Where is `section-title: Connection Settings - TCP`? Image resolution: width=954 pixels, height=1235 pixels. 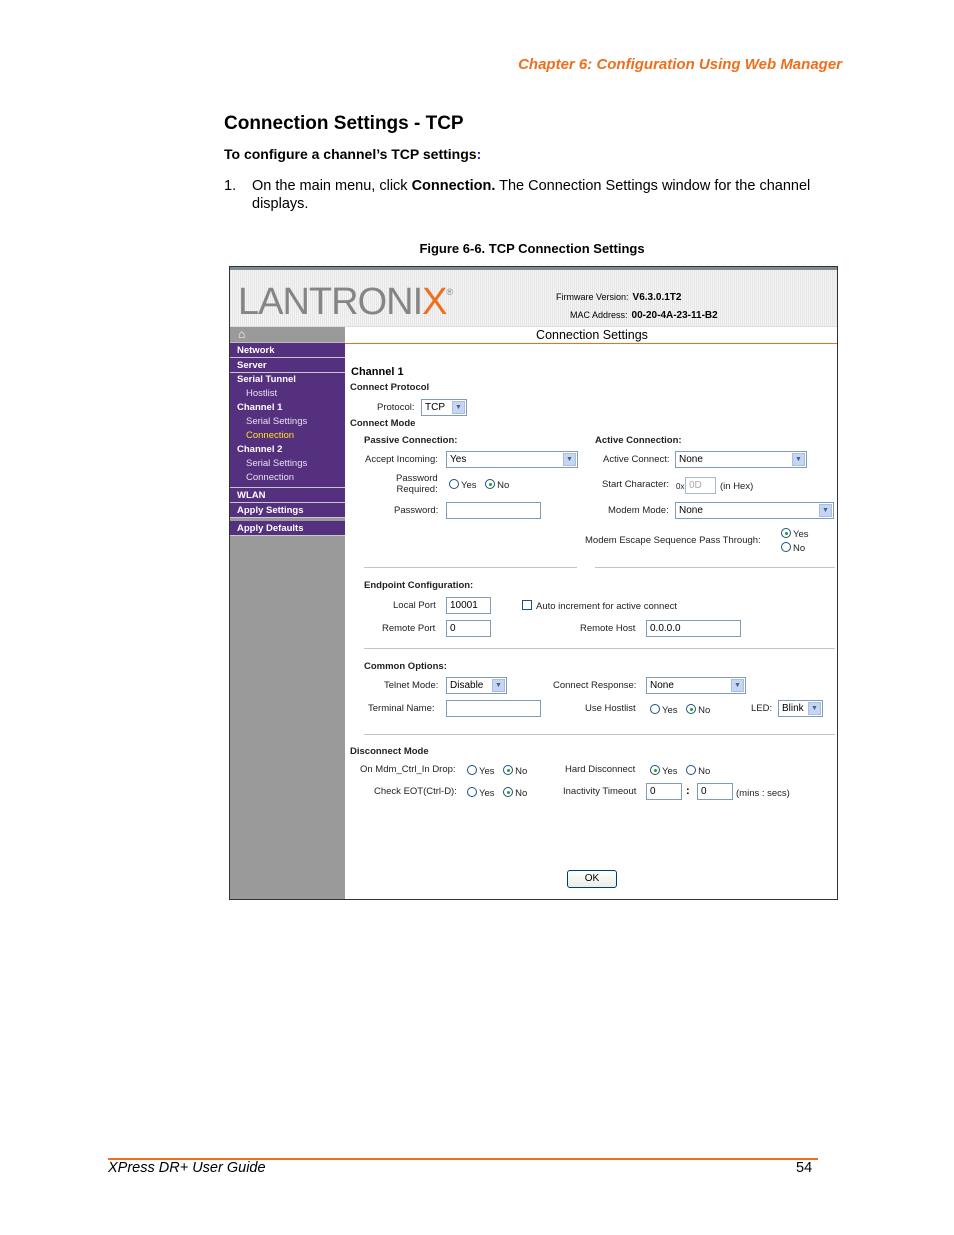
section-title: Connection Settings - TCP is located at coordinates (344, 123).